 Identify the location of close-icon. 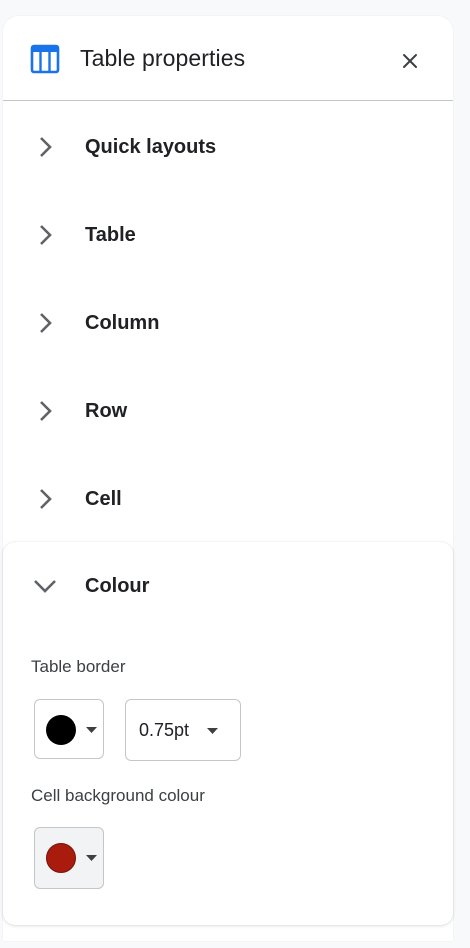
(410, 61).